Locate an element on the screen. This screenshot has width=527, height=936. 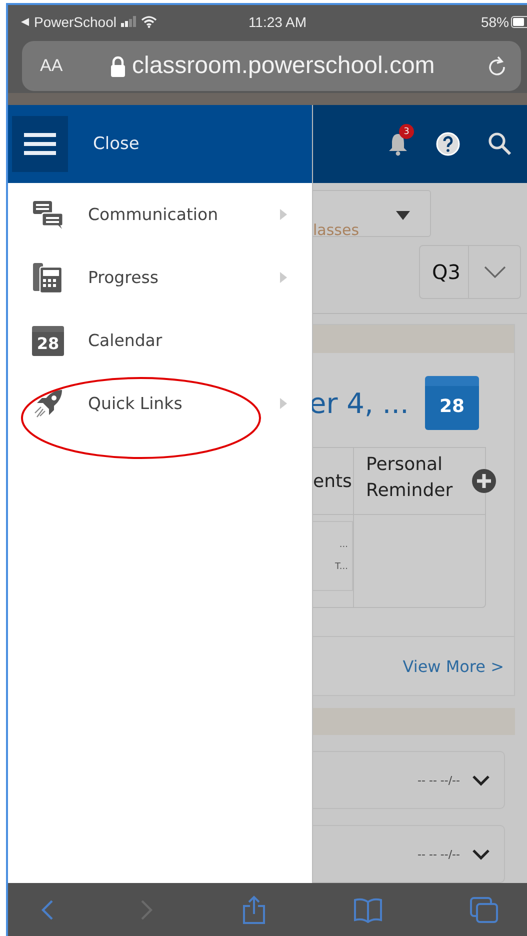
chat-icon is located at coordinates (48, 215).